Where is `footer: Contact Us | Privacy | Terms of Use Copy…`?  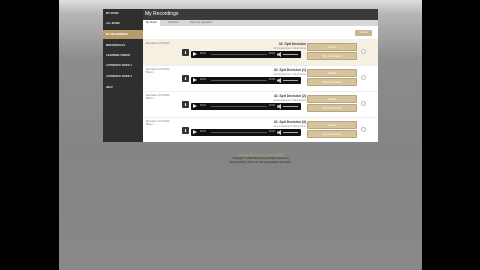 footer: Contact Us | Privacy | Terms of Use Copy… is located at coordinates (260, 159).